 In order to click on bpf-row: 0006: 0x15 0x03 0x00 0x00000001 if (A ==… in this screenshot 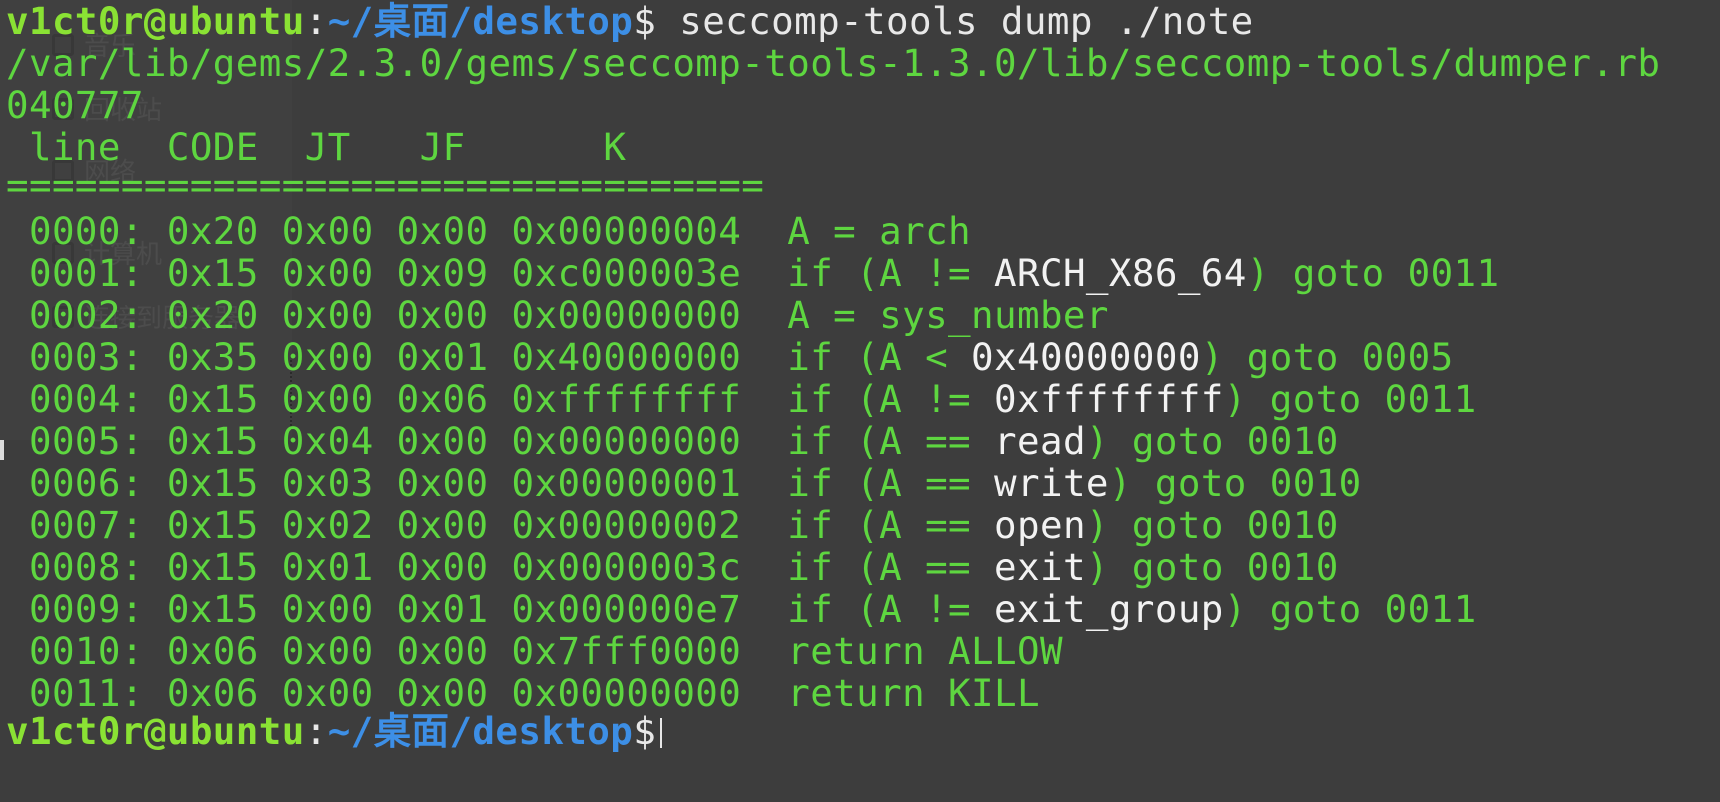, I will do `click(684, 483)`.